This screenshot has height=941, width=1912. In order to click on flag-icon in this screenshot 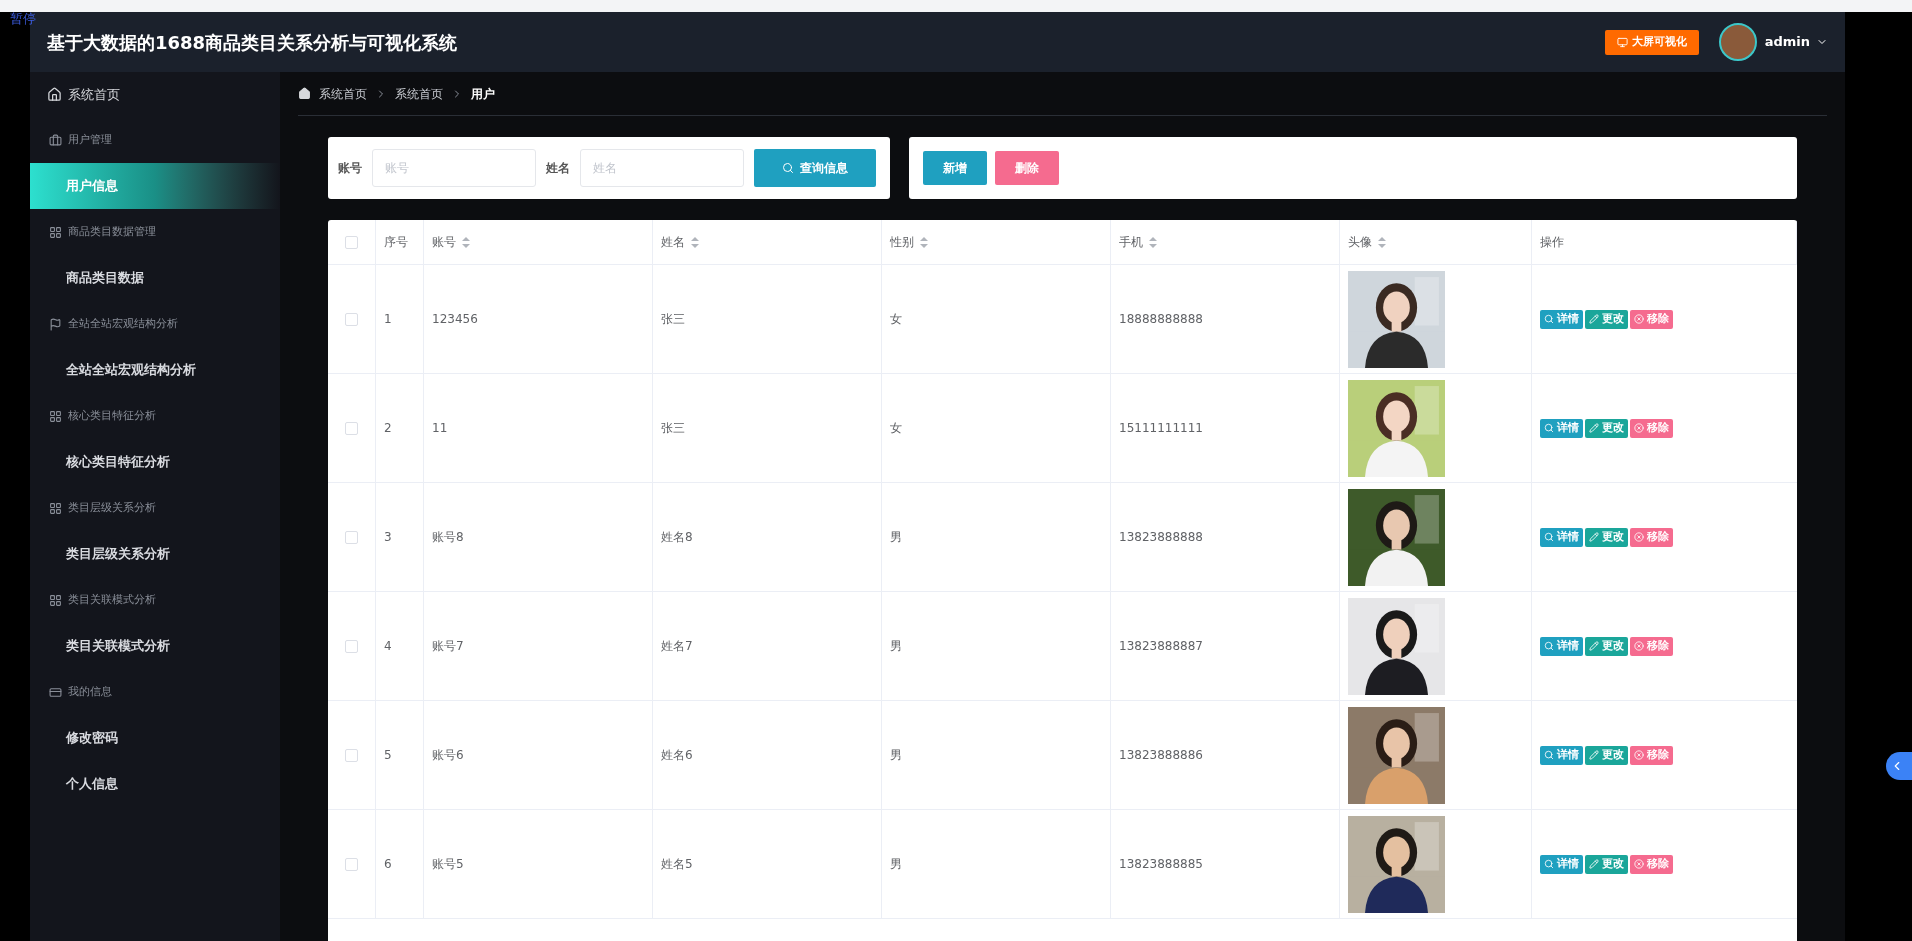, I will do `click(55, 324)`.